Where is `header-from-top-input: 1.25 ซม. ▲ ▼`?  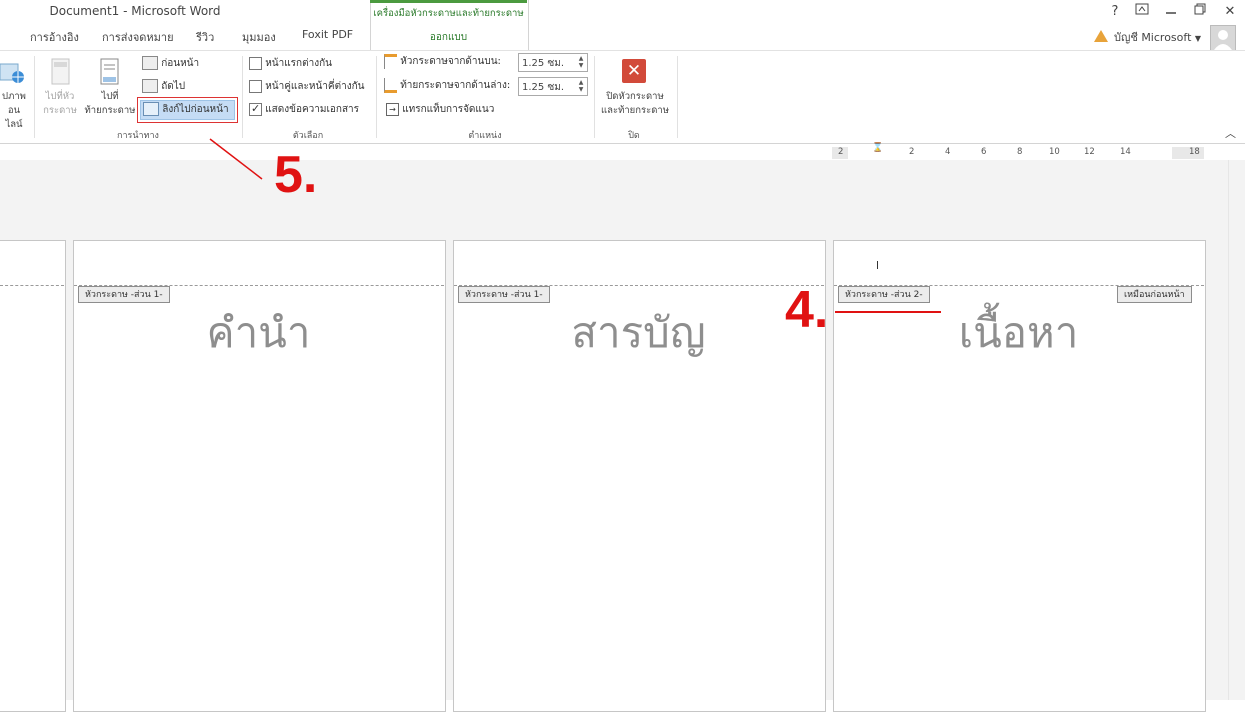
header-from-top-input: 1.25 ซม. ▲ ▼ is located at coordinates (553, 62).